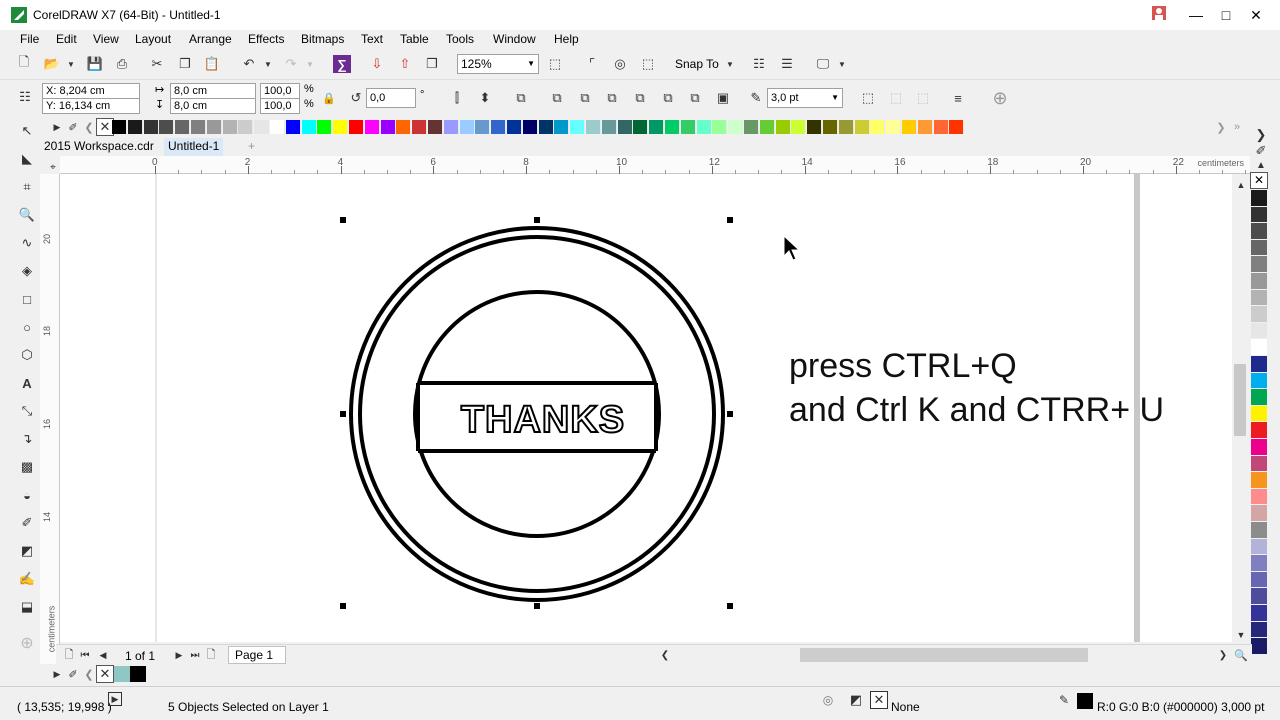  What do you see at coordinates (310, 64) in the screenshot?
I see `redo-dropdown-icon: ▼` at bounding box center [310, 64].